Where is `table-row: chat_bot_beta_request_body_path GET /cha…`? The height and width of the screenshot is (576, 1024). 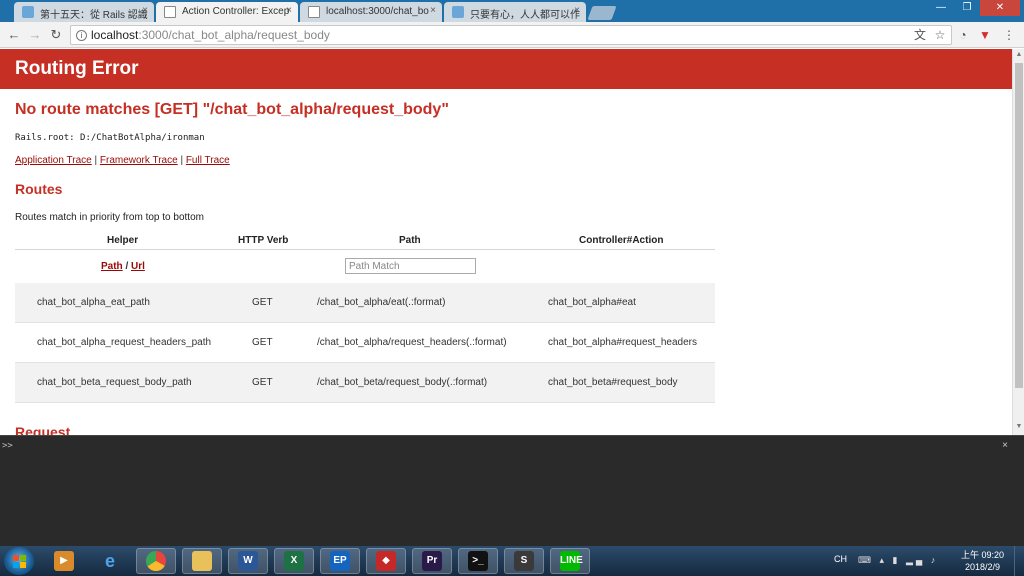 table-row: chat_bot_beta_request_body_path GET /cha… is located at coordinates (365, 383).